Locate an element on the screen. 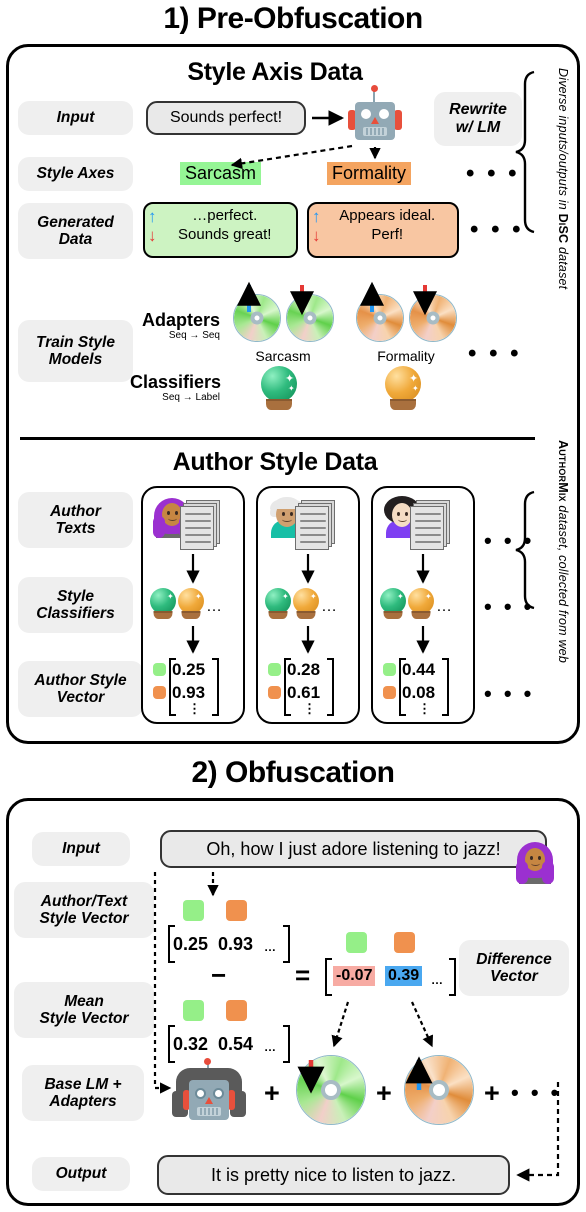 Image resolution: width=586 pixels, height=1212 pixels. classifiers-sublabel: Seq → Label is located at coordinates (191, 397).